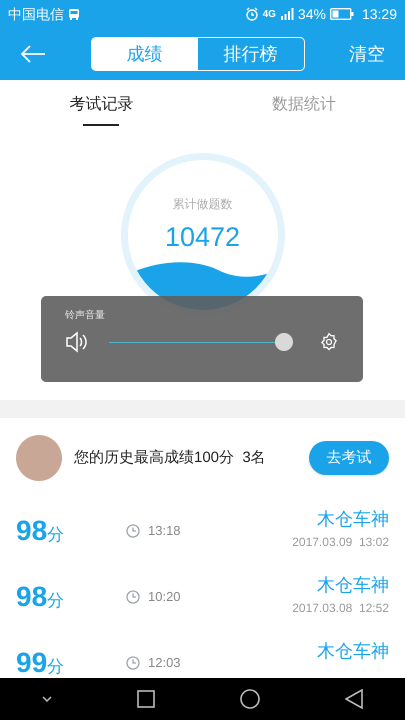  What do you see at coordinates (164, 597) in the screenshot?
I see `duration-text: 10:20` at bounding box center [164, 597].